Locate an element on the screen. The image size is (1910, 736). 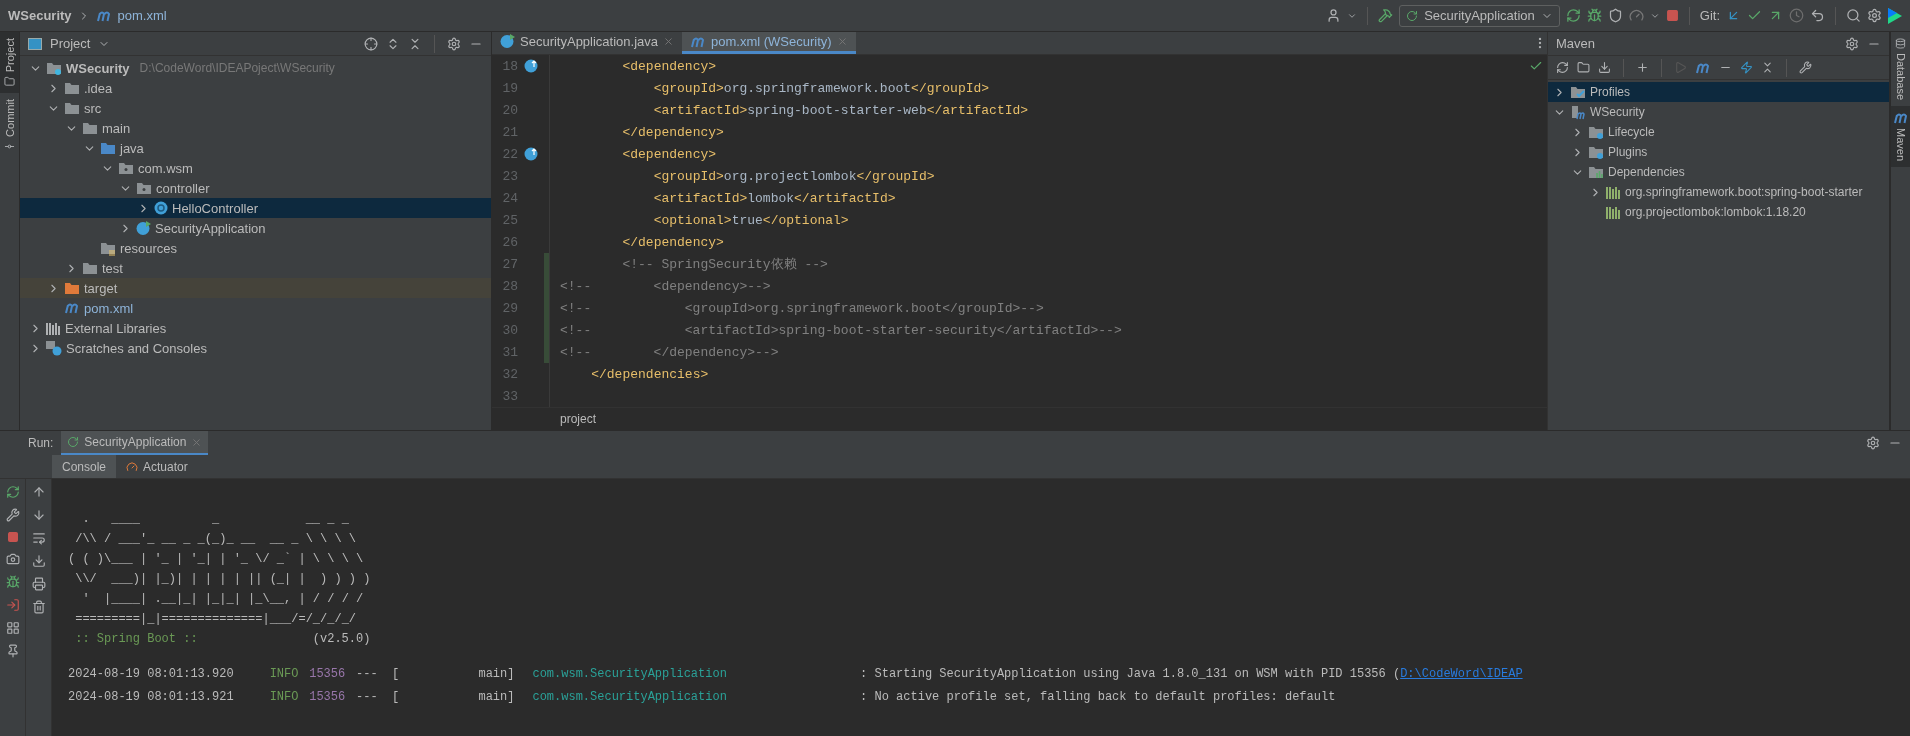
tree-label: main is located at coordinates (116, 128).